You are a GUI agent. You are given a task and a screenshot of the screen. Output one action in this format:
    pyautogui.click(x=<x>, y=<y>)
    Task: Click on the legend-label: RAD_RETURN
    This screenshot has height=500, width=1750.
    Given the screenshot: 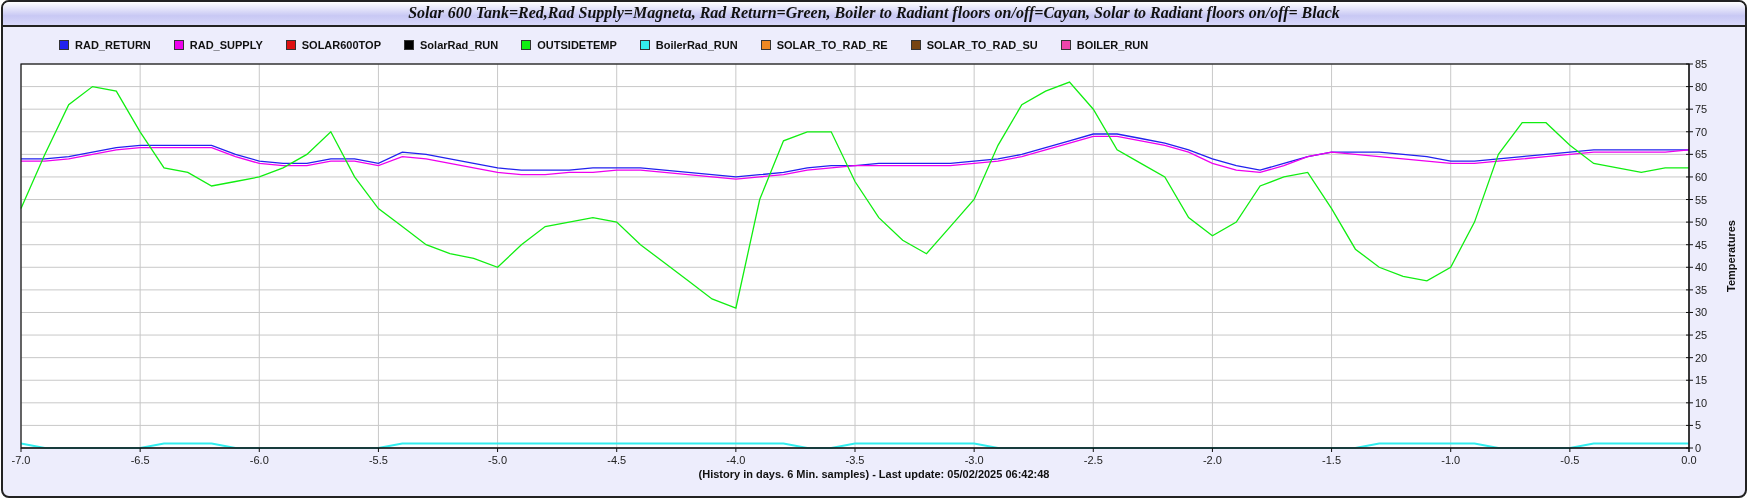 What is the action you would take?
    pyautogui.click(x=113, y=45)
    